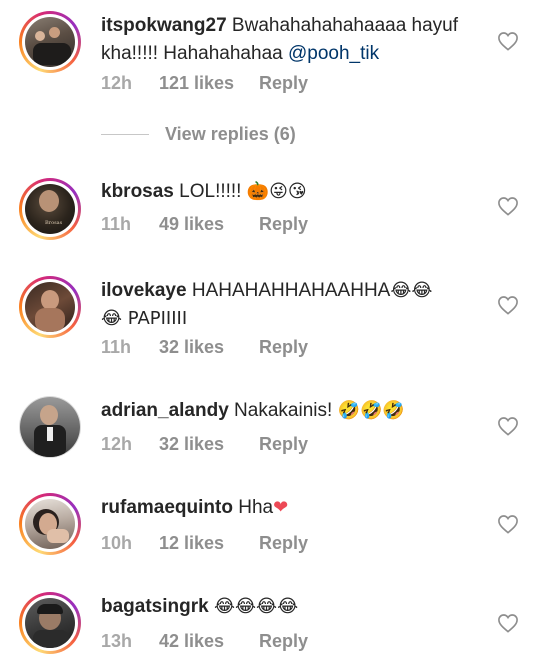 The height and width of the screenshot is (670, 536). Describe the element at coordinates (291, 508) in the screenshot. I see `comment-text: rufamaequinto Hha❤` at that location.